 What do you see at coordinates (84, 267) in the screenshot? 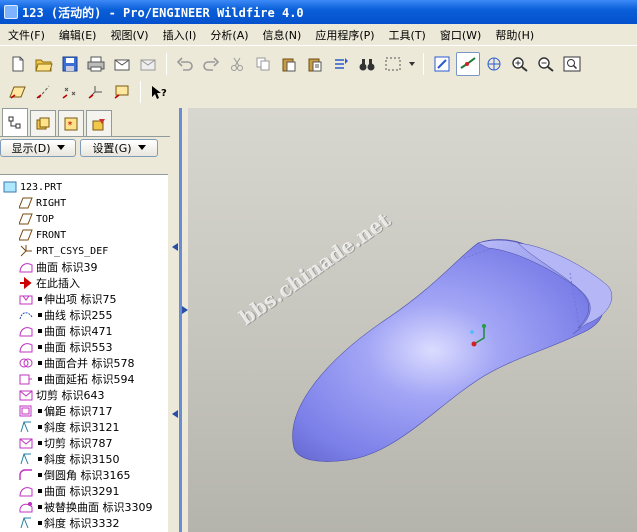
I see `tree-item: 曲面 标识39` at bounding box center [84, 267].